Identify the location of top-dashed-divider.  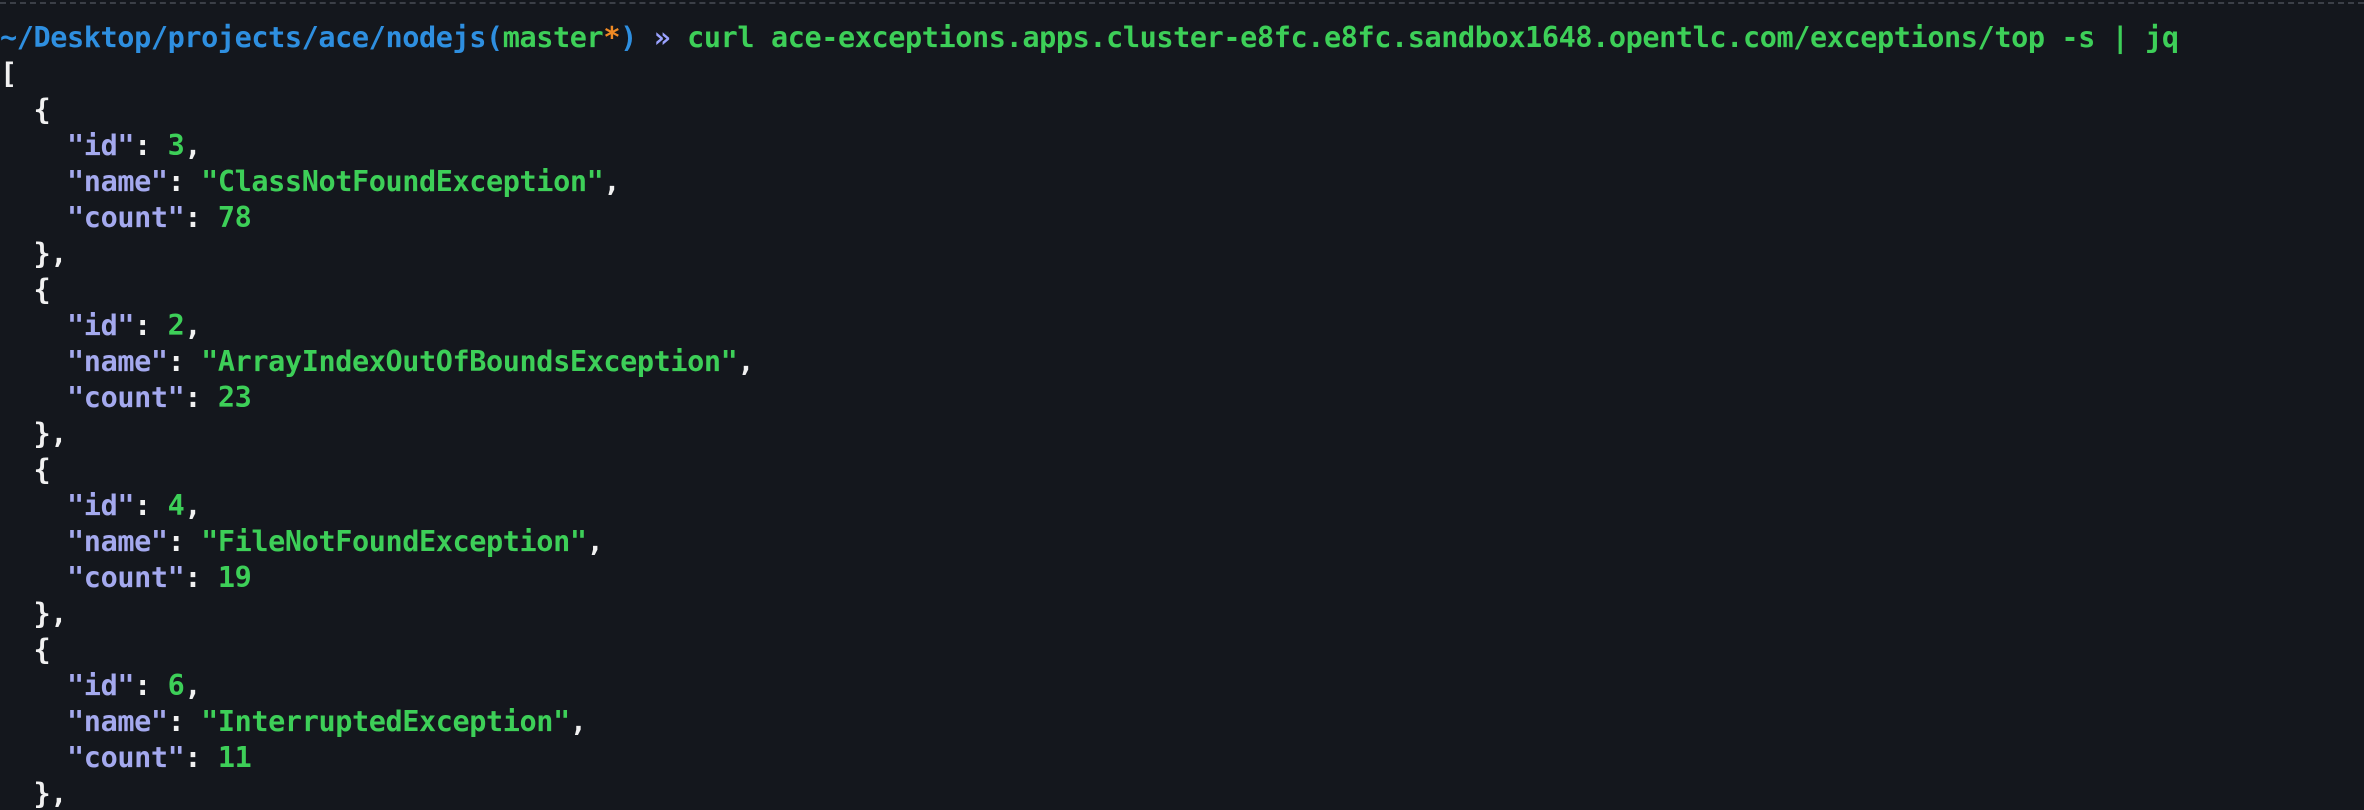
(1182, 3).